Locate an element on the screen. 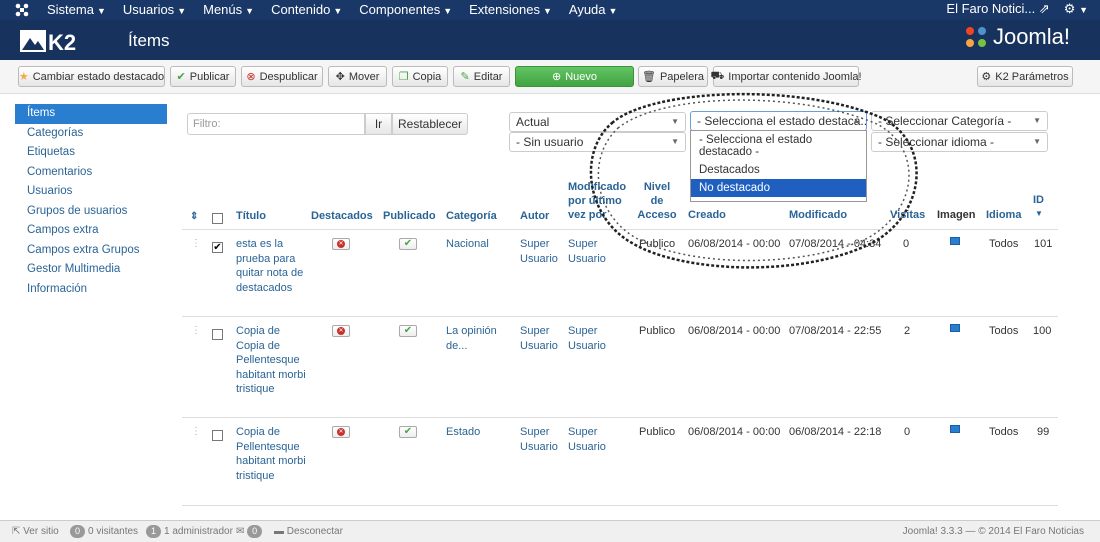 Image resolution: width=1100 pixels, height=542 pixels. unpublish-button: ⊗ Despublicar is located at coordinates (282, 76).